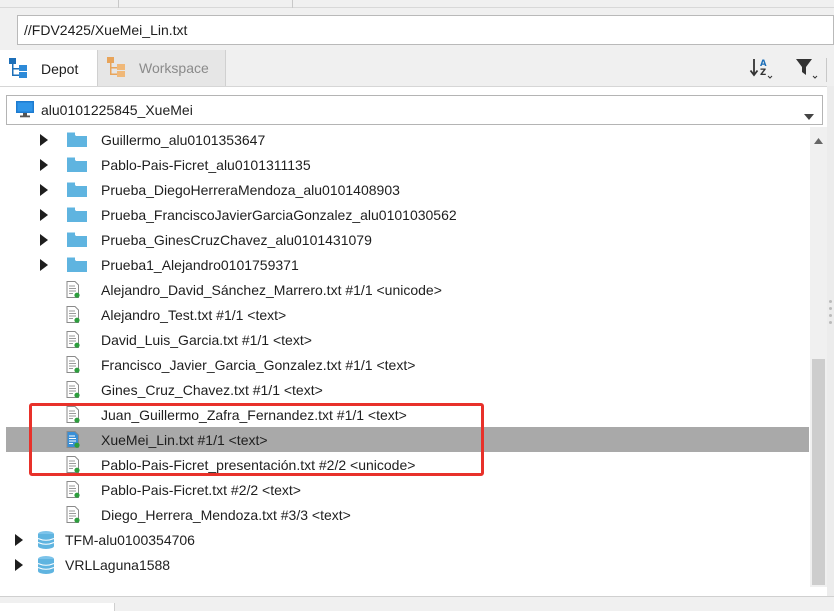 Image resolution: width=834 pixels, height=611 pixels. Describe the element at coordinates (200, 264) in the screenshot. I see `tree-row-label: Prueba1_Alejandro0101759371` at that location.